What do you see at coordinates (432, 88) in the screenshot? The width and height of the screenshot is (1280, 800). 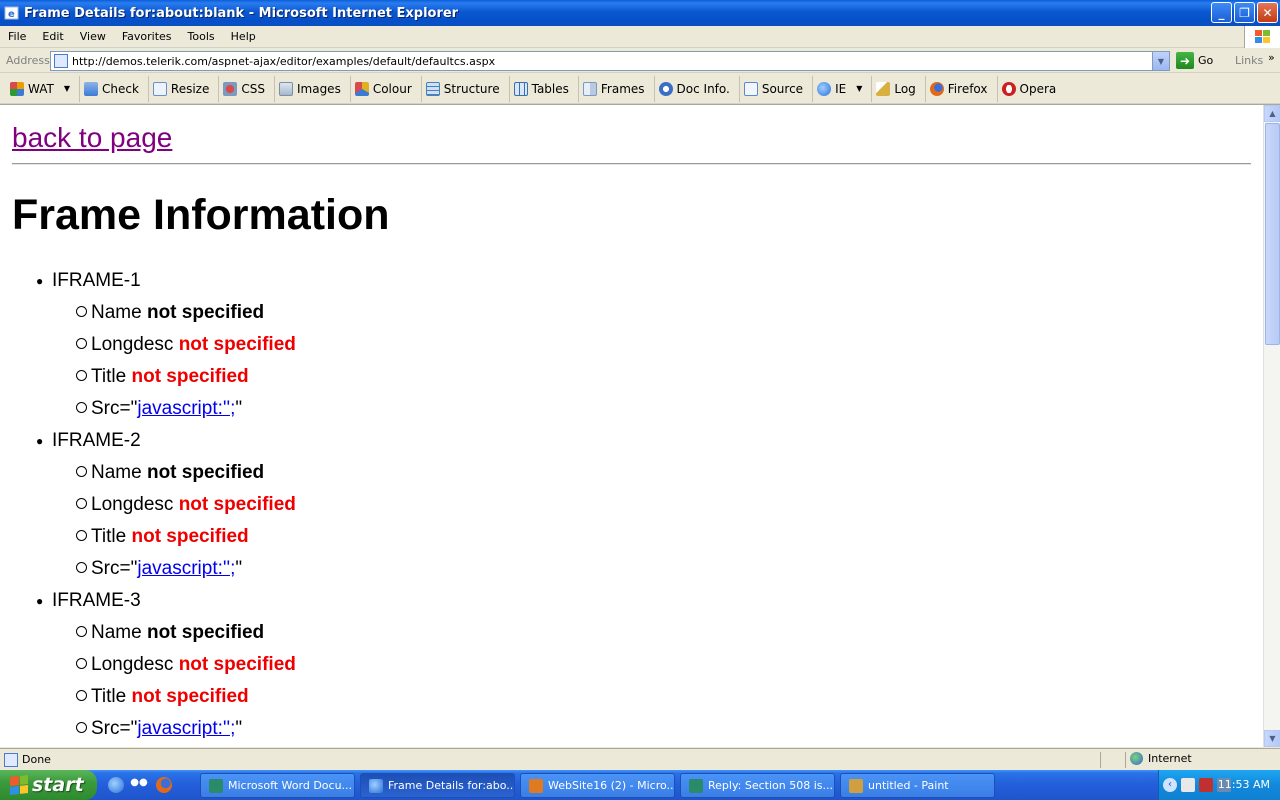 I see `structure-icon` at bounding box center [432, 88].